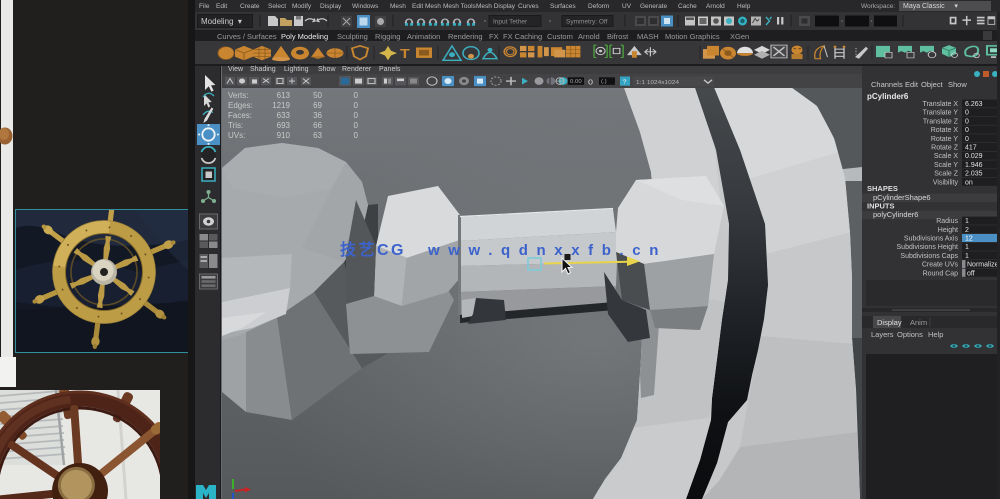 This screenshot has height=499, width=1000. What do you see at coordinates (932, 84) in the screenshot?
I see `svg-text: Object` at bounding box center [932, 84].